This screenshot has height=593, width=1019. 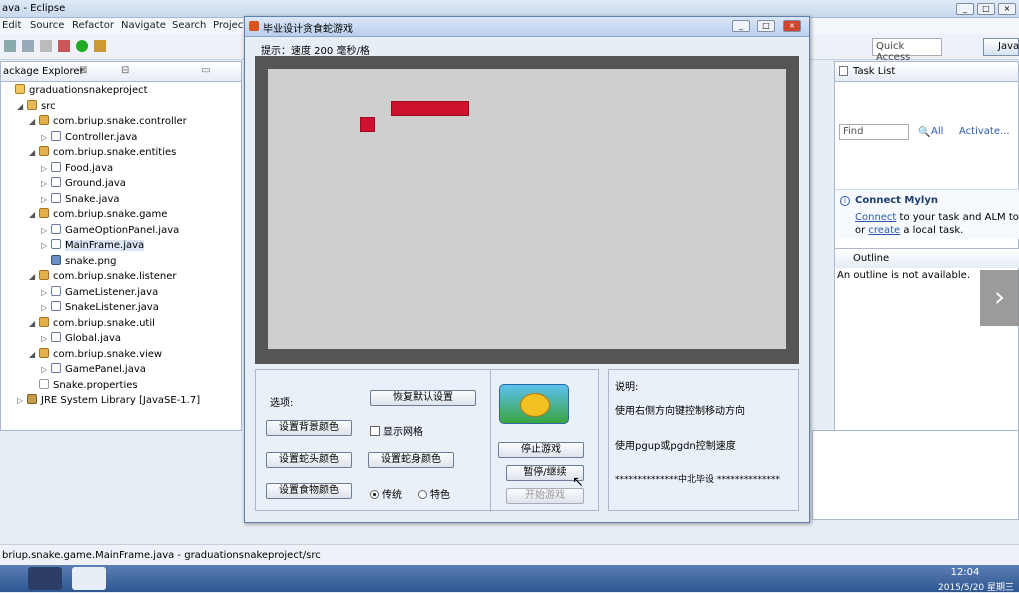 I want to click on close-button: ×, so click(x=1007, y=9).